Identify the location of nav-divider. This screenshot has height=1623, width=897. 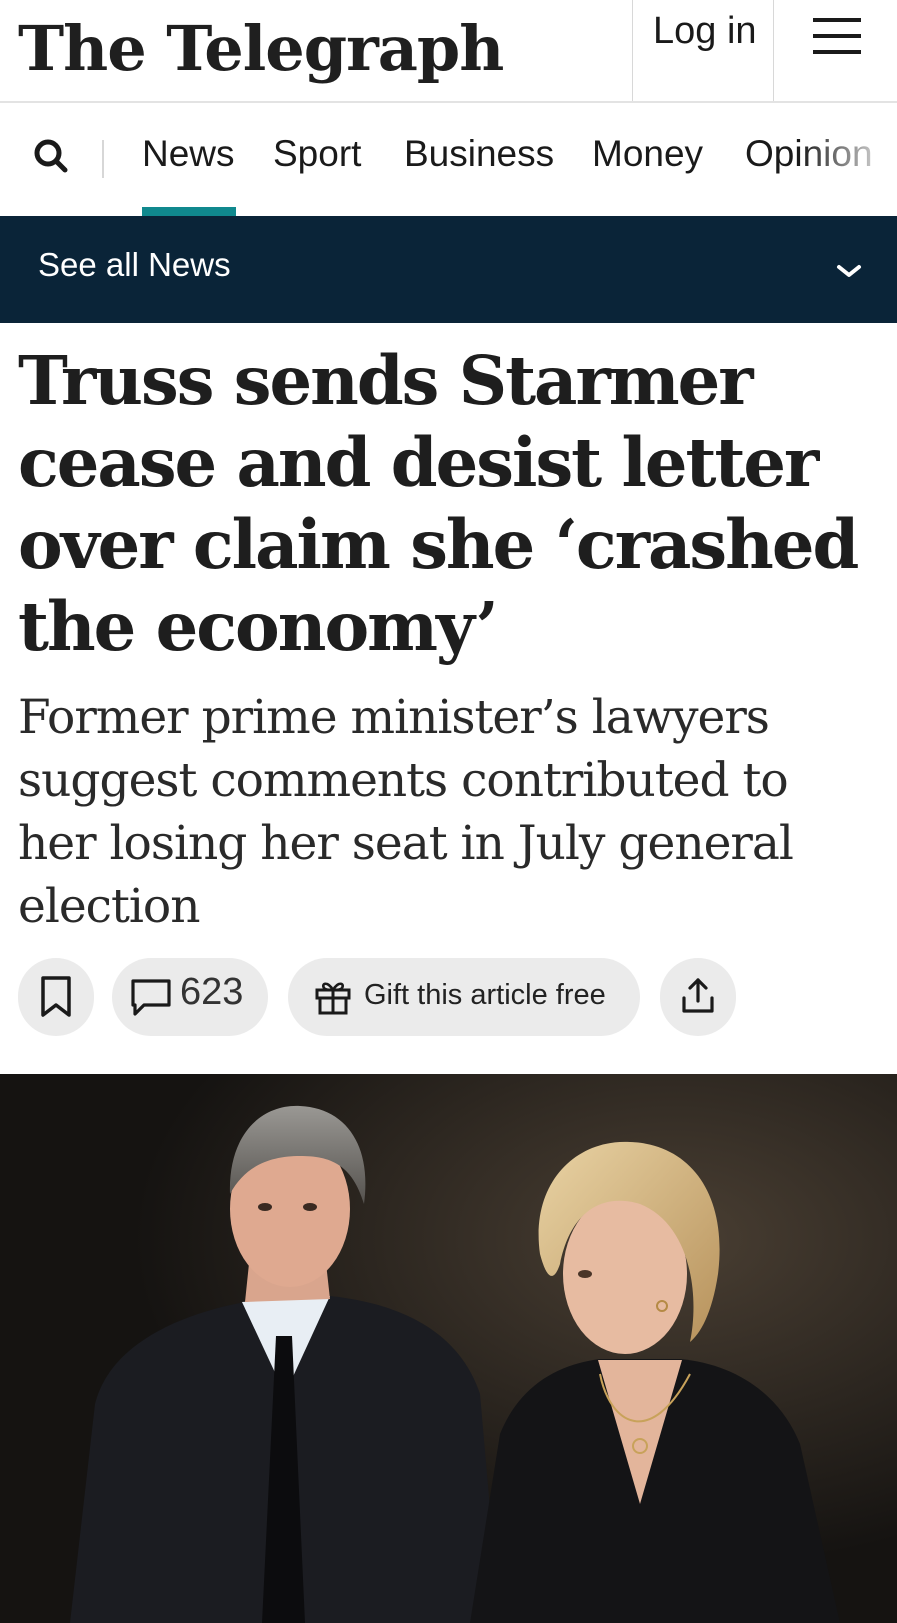
(103, 159).